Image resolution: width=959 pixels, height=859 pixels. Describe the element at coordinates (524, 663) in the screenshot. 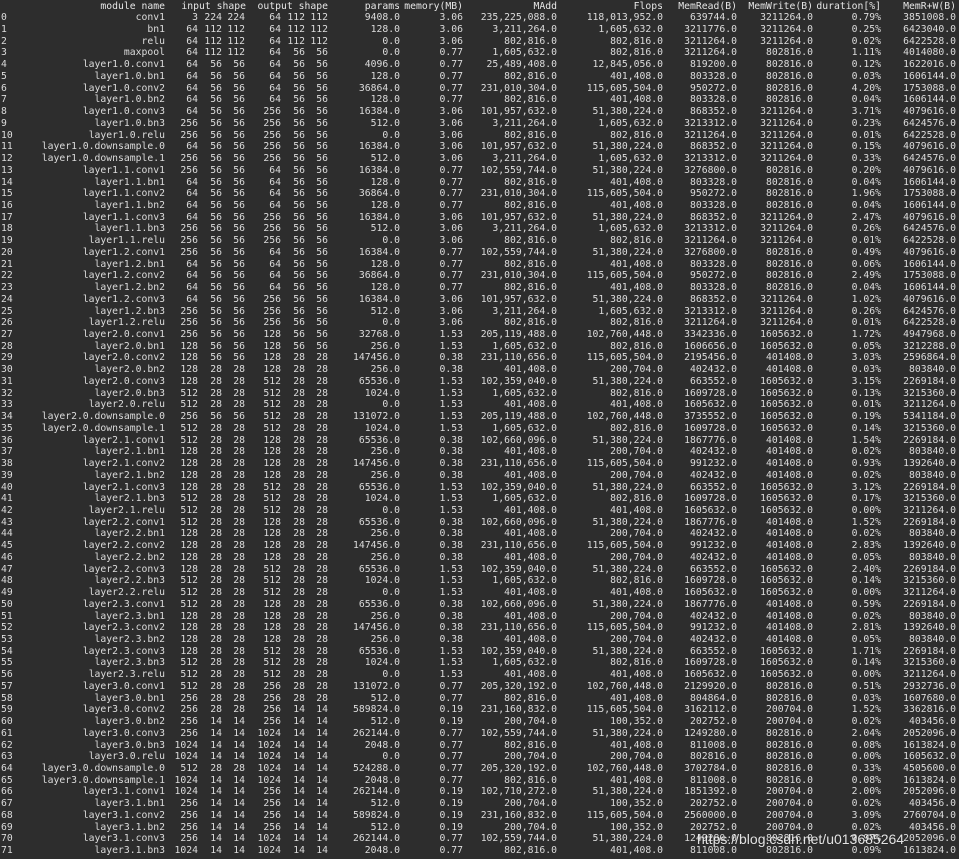

I see `cell-madd: 1,605,632.0` at that location.